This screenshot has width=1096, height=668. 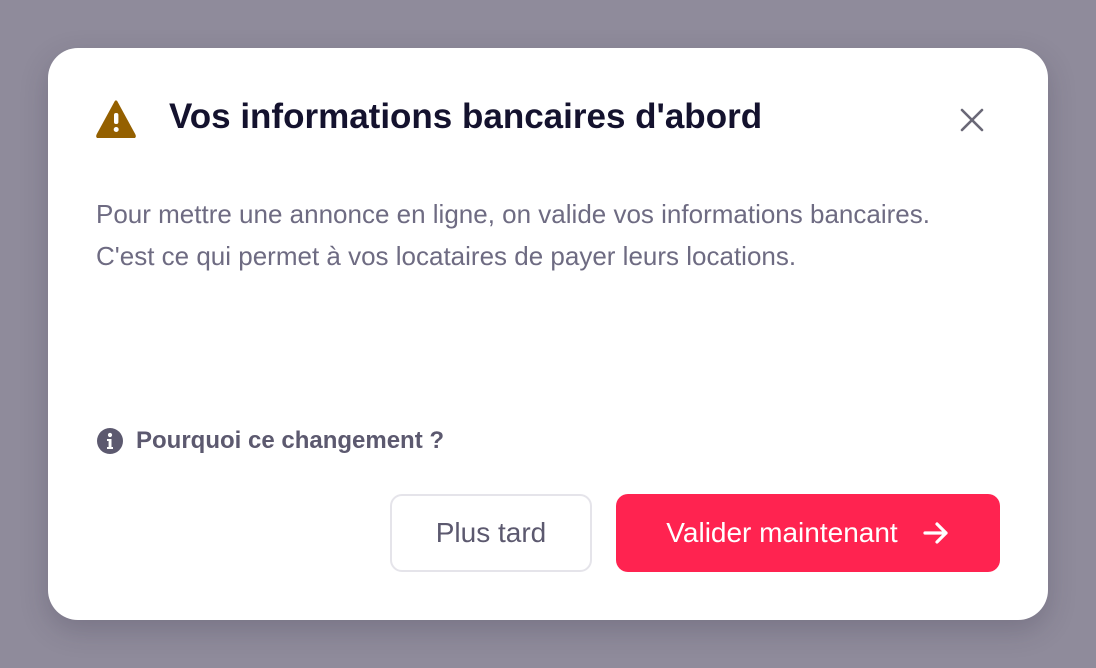 What do you see at coordinates (110, 441) in the screenshot?
I see `info-icon` at bounding box center [110, 441].